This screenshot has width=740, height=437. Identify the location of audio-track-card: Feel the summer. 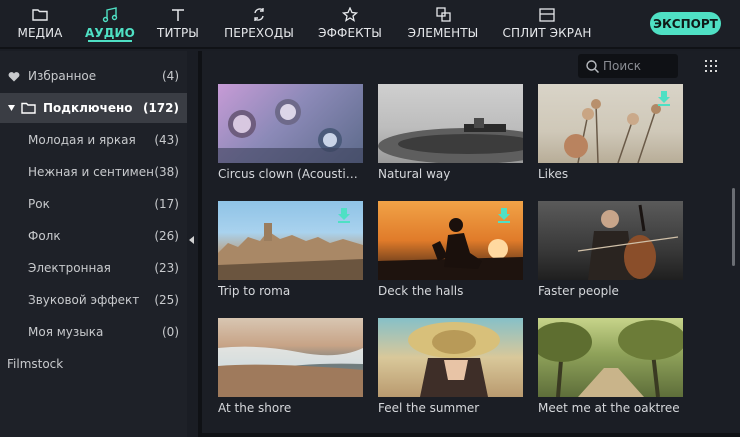
(450, 366).